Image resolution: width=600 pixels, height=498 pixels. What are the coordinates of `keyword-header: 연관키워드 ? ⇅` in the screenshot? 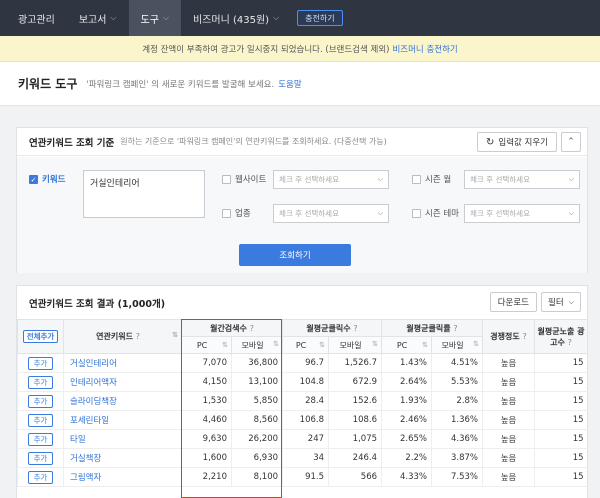 It's located at (122, 336).